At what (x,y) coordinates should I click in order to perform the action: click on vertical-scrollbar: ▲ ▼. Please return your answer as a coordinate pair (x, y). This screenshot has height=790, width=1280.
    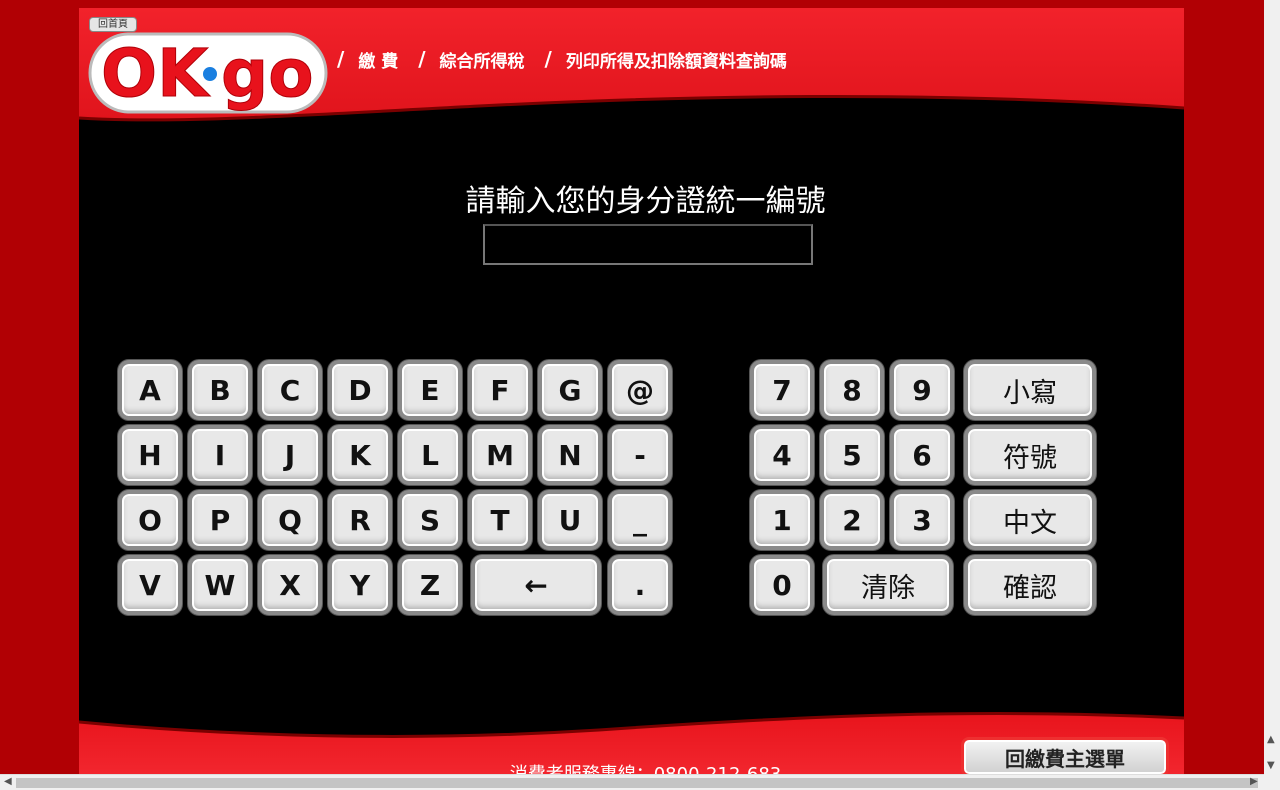
    Looking at the image, I should click on (1272, 395).